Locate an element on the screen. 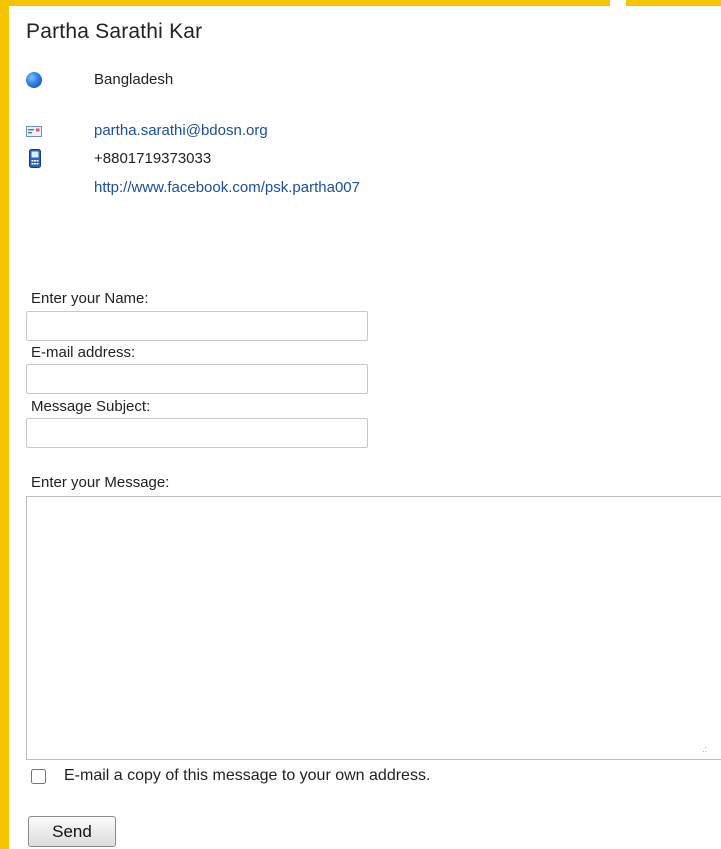 Image resolution: width=721 pixels, height=849 pixels. mobile-phone-icon is located at coordinates (35, 158).